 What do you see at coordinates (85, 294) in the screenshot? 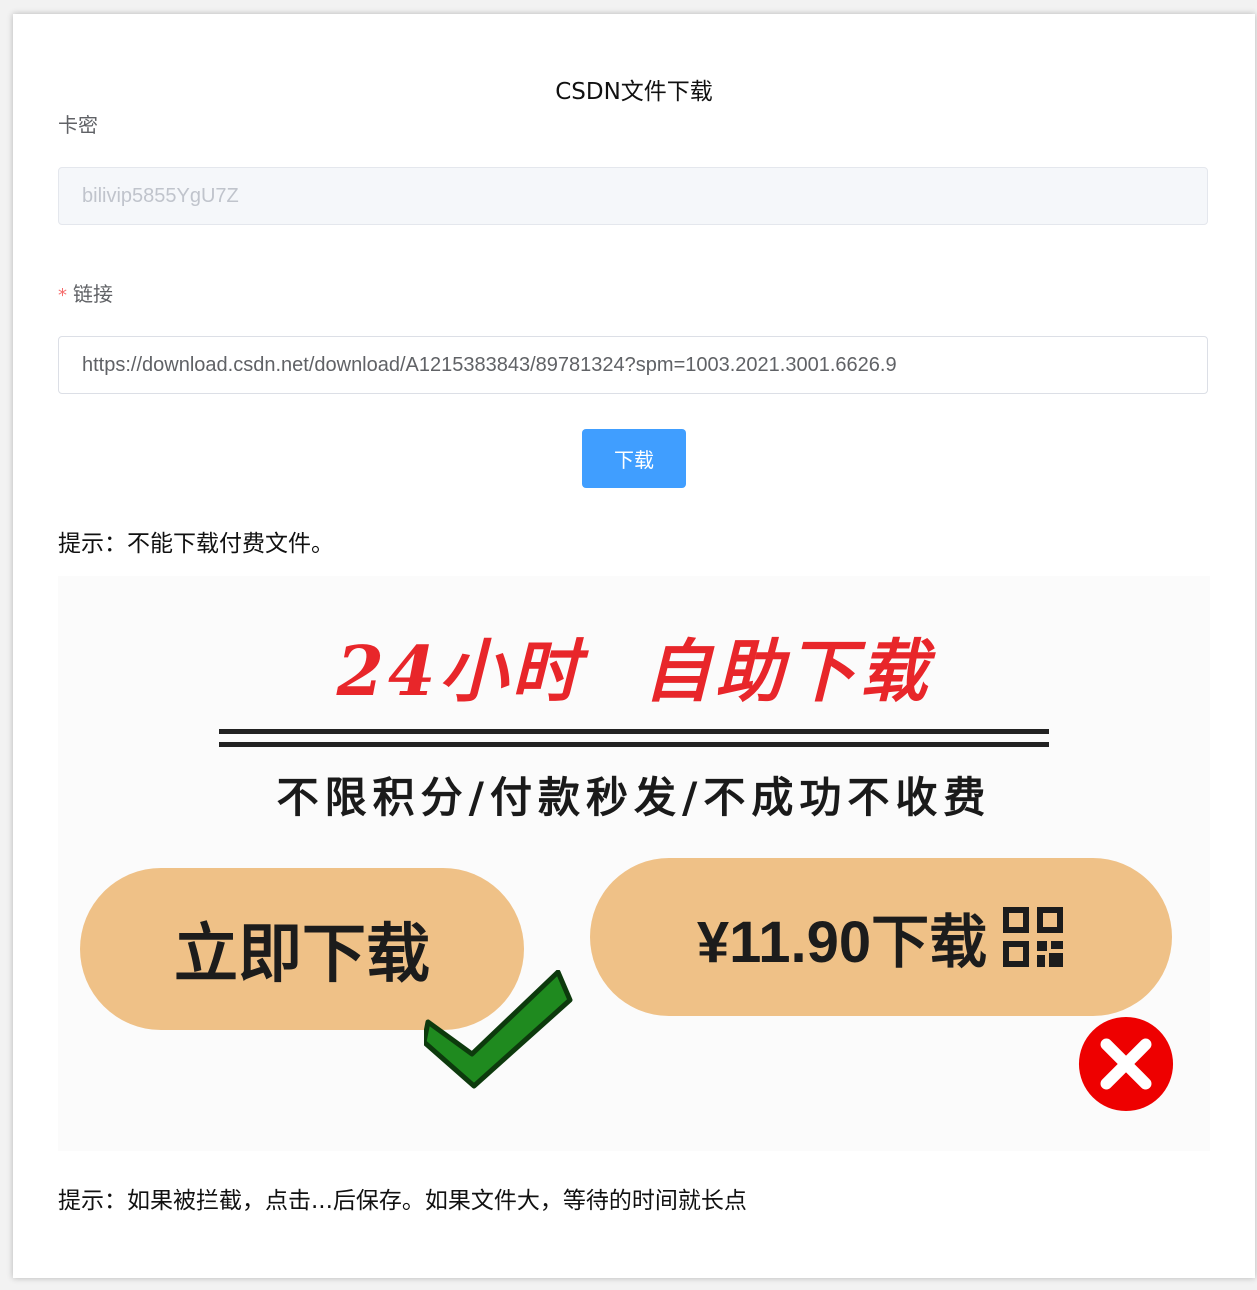
I see `link-label: * 链接` at bounding box center [85, 294].